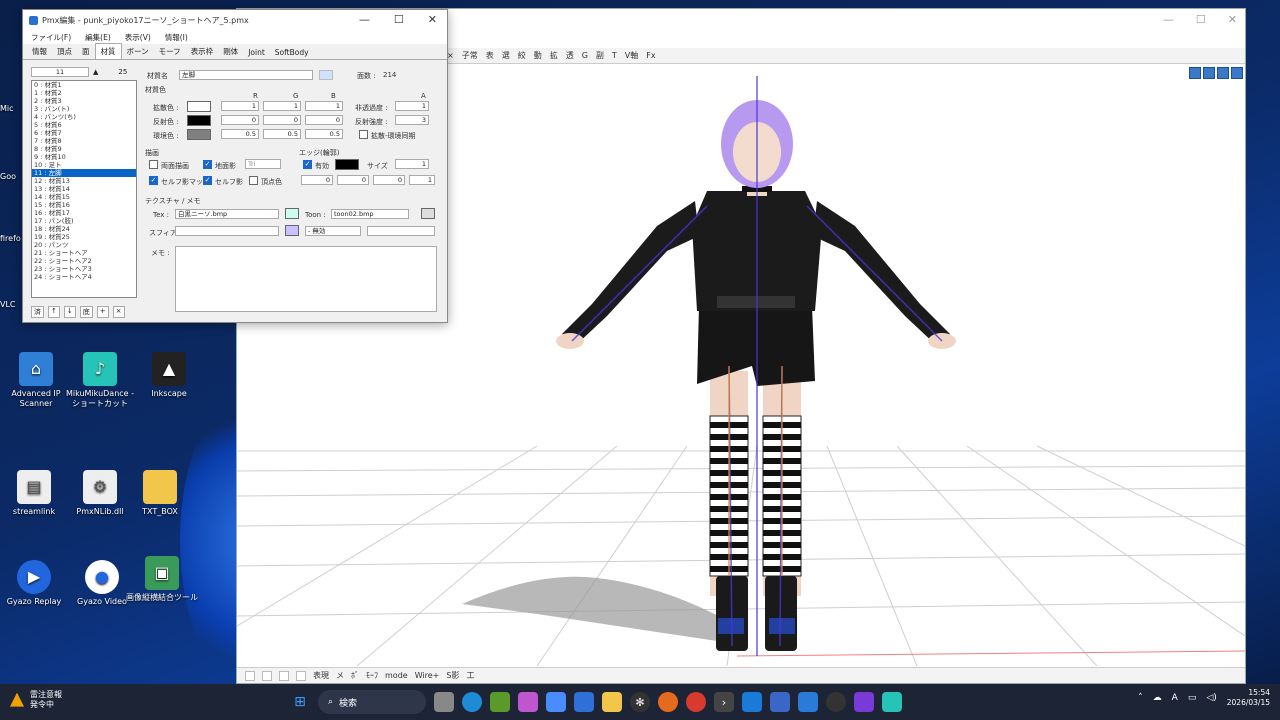 This screenshot has height=720, width=1280. I want to click on memo-textarea, so click(306, 279).